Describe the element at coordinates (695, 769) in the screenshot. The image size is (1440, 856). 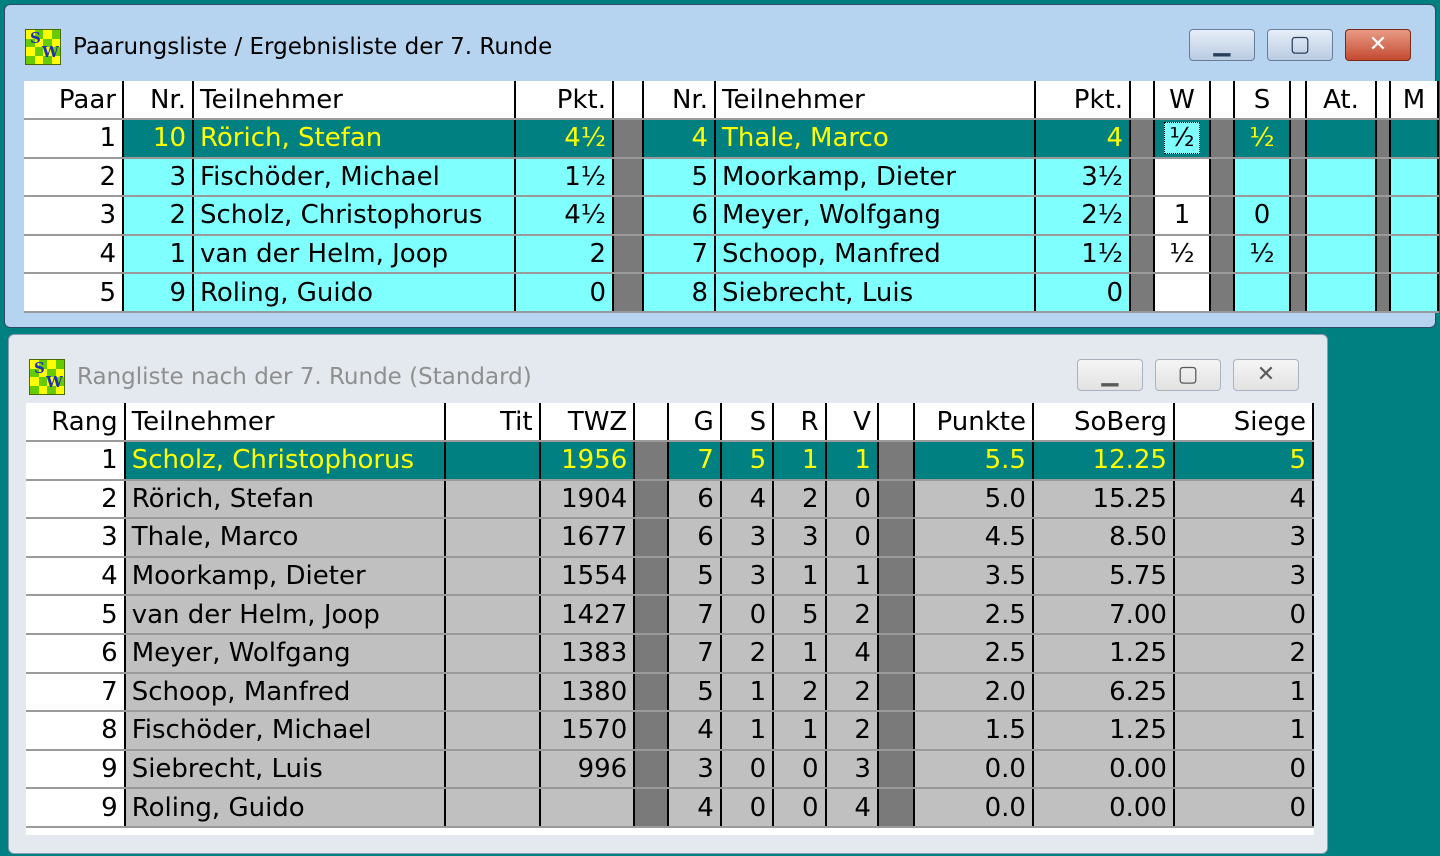
I see `g-cell: 3` at that location.